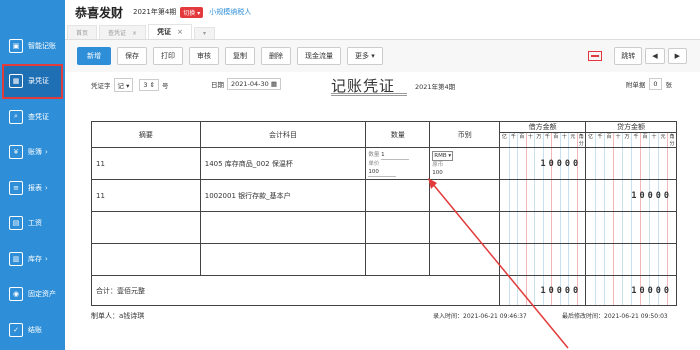  Describe the element at coordinates (626, 140) in the screenshot. I see `digit-label: 万` at that location.